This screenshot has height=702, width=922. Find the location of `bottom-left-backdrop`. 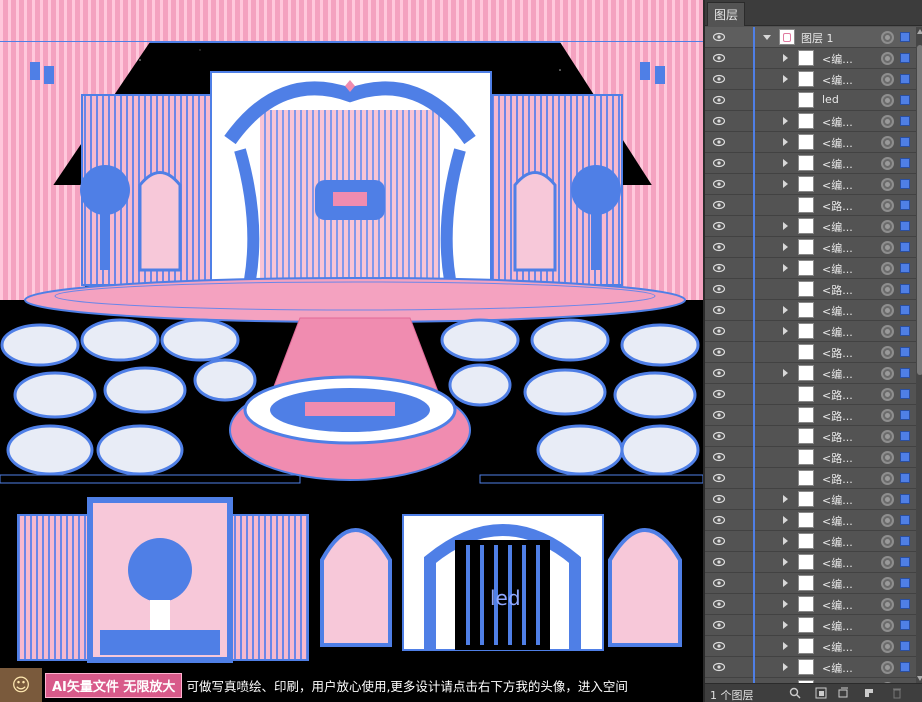

bottom-left-backdrop is located at coordinates (163, 580).